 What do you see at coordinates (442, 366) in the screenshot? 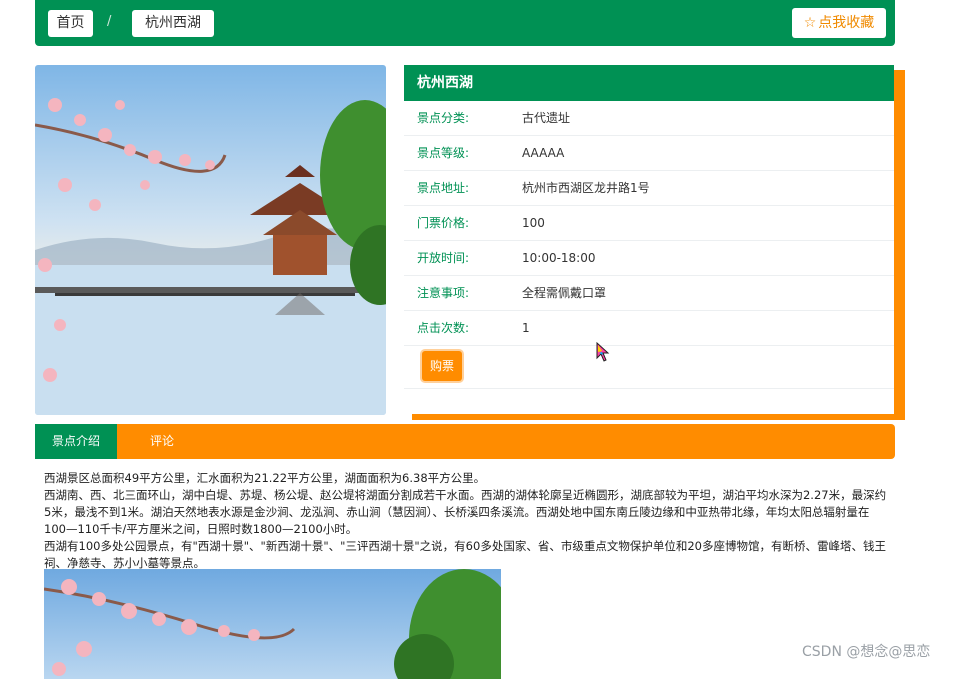
I see `buy-ticket-button: 购票` at bounding box center [442, 366].